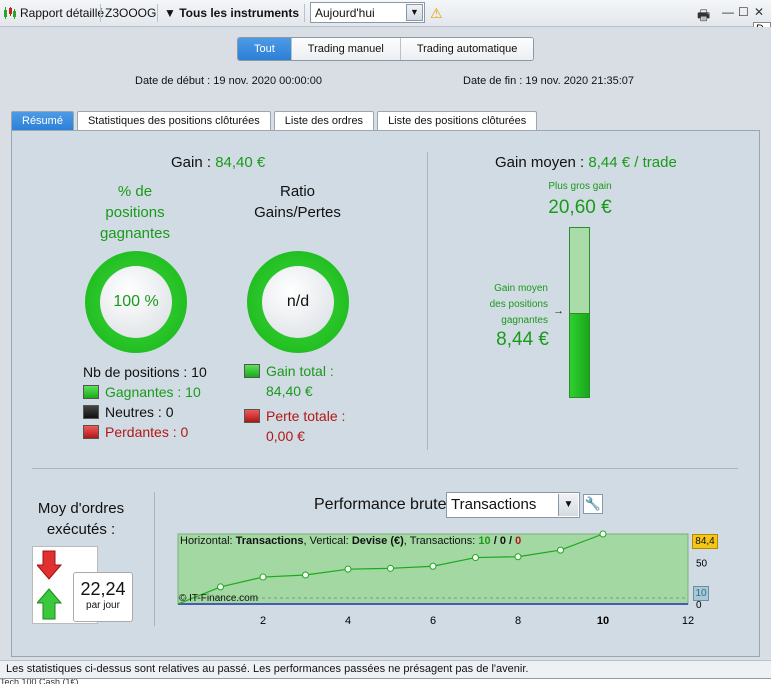 The image size is (771, 684). I want to click on losers-count: Perdantes : 0, so click(147, 432).